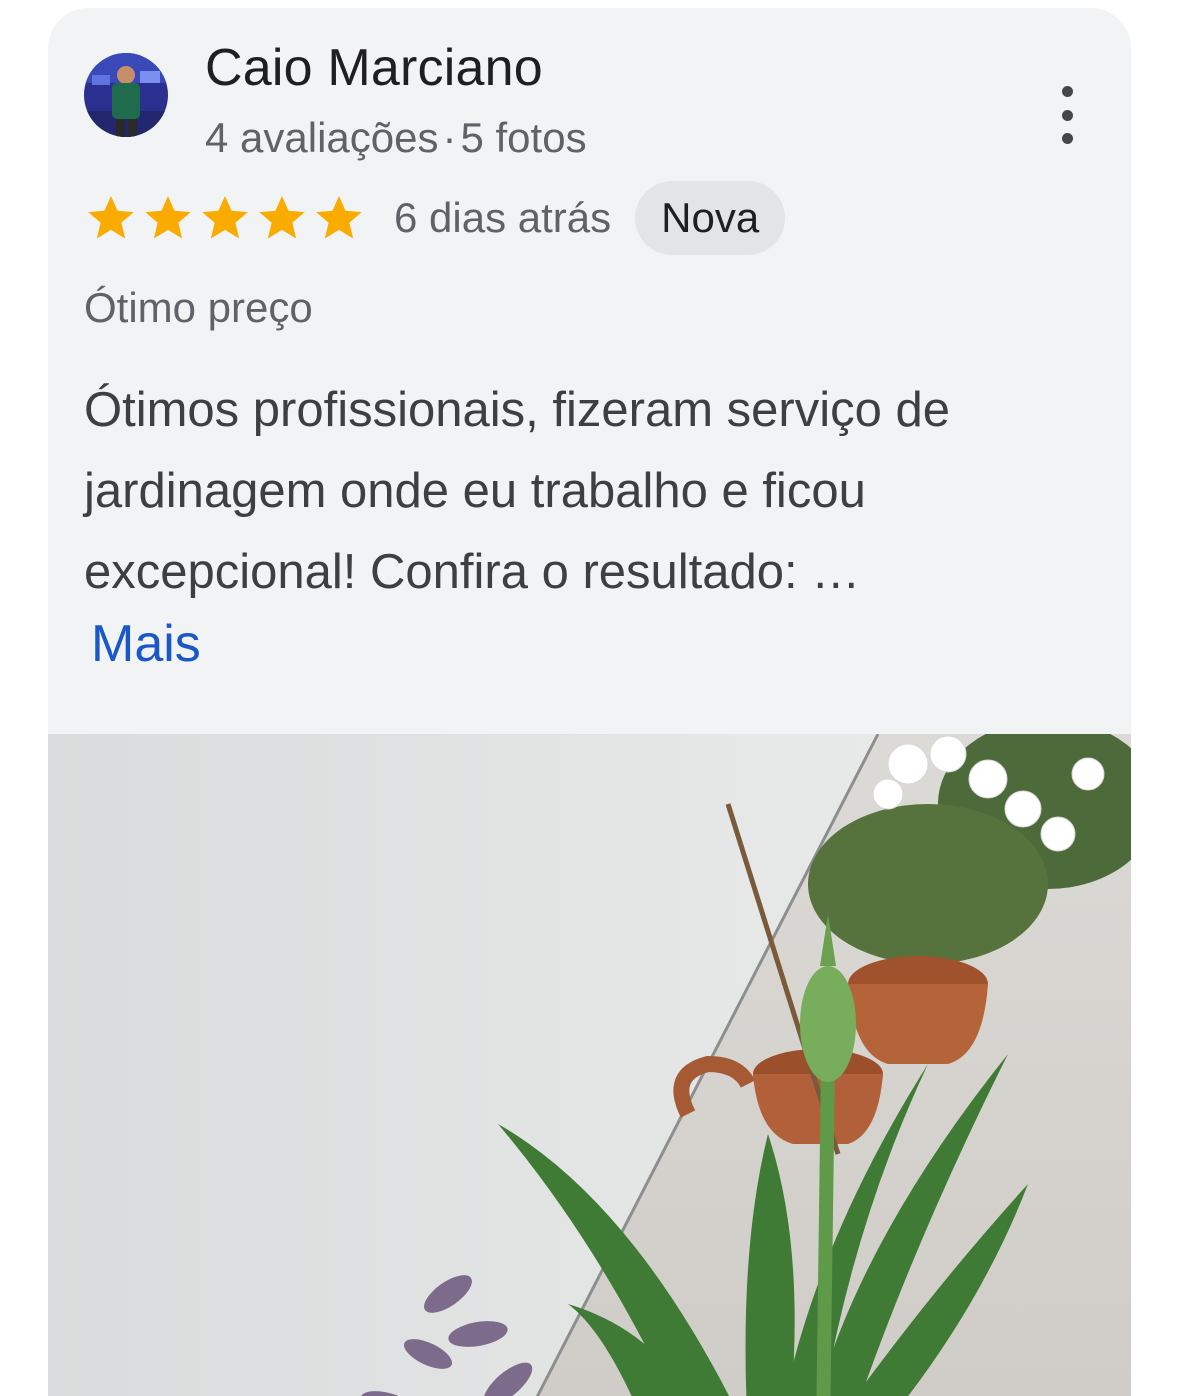 Image resolution: width=1179 pixels, height=1396 pixels. I want to click on author-avatar, so click(126, 95).